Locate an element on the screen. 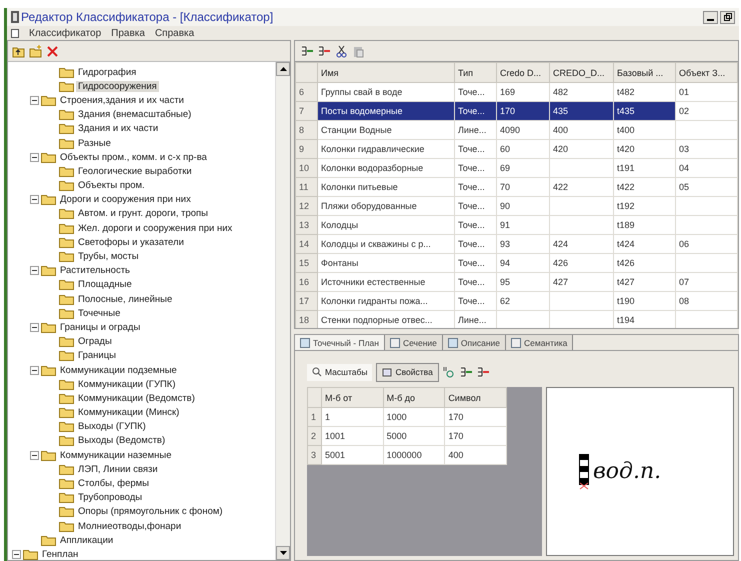 This screenshot has height=561, width=741. tree-item: Границы is located at coordinates (97, 356).